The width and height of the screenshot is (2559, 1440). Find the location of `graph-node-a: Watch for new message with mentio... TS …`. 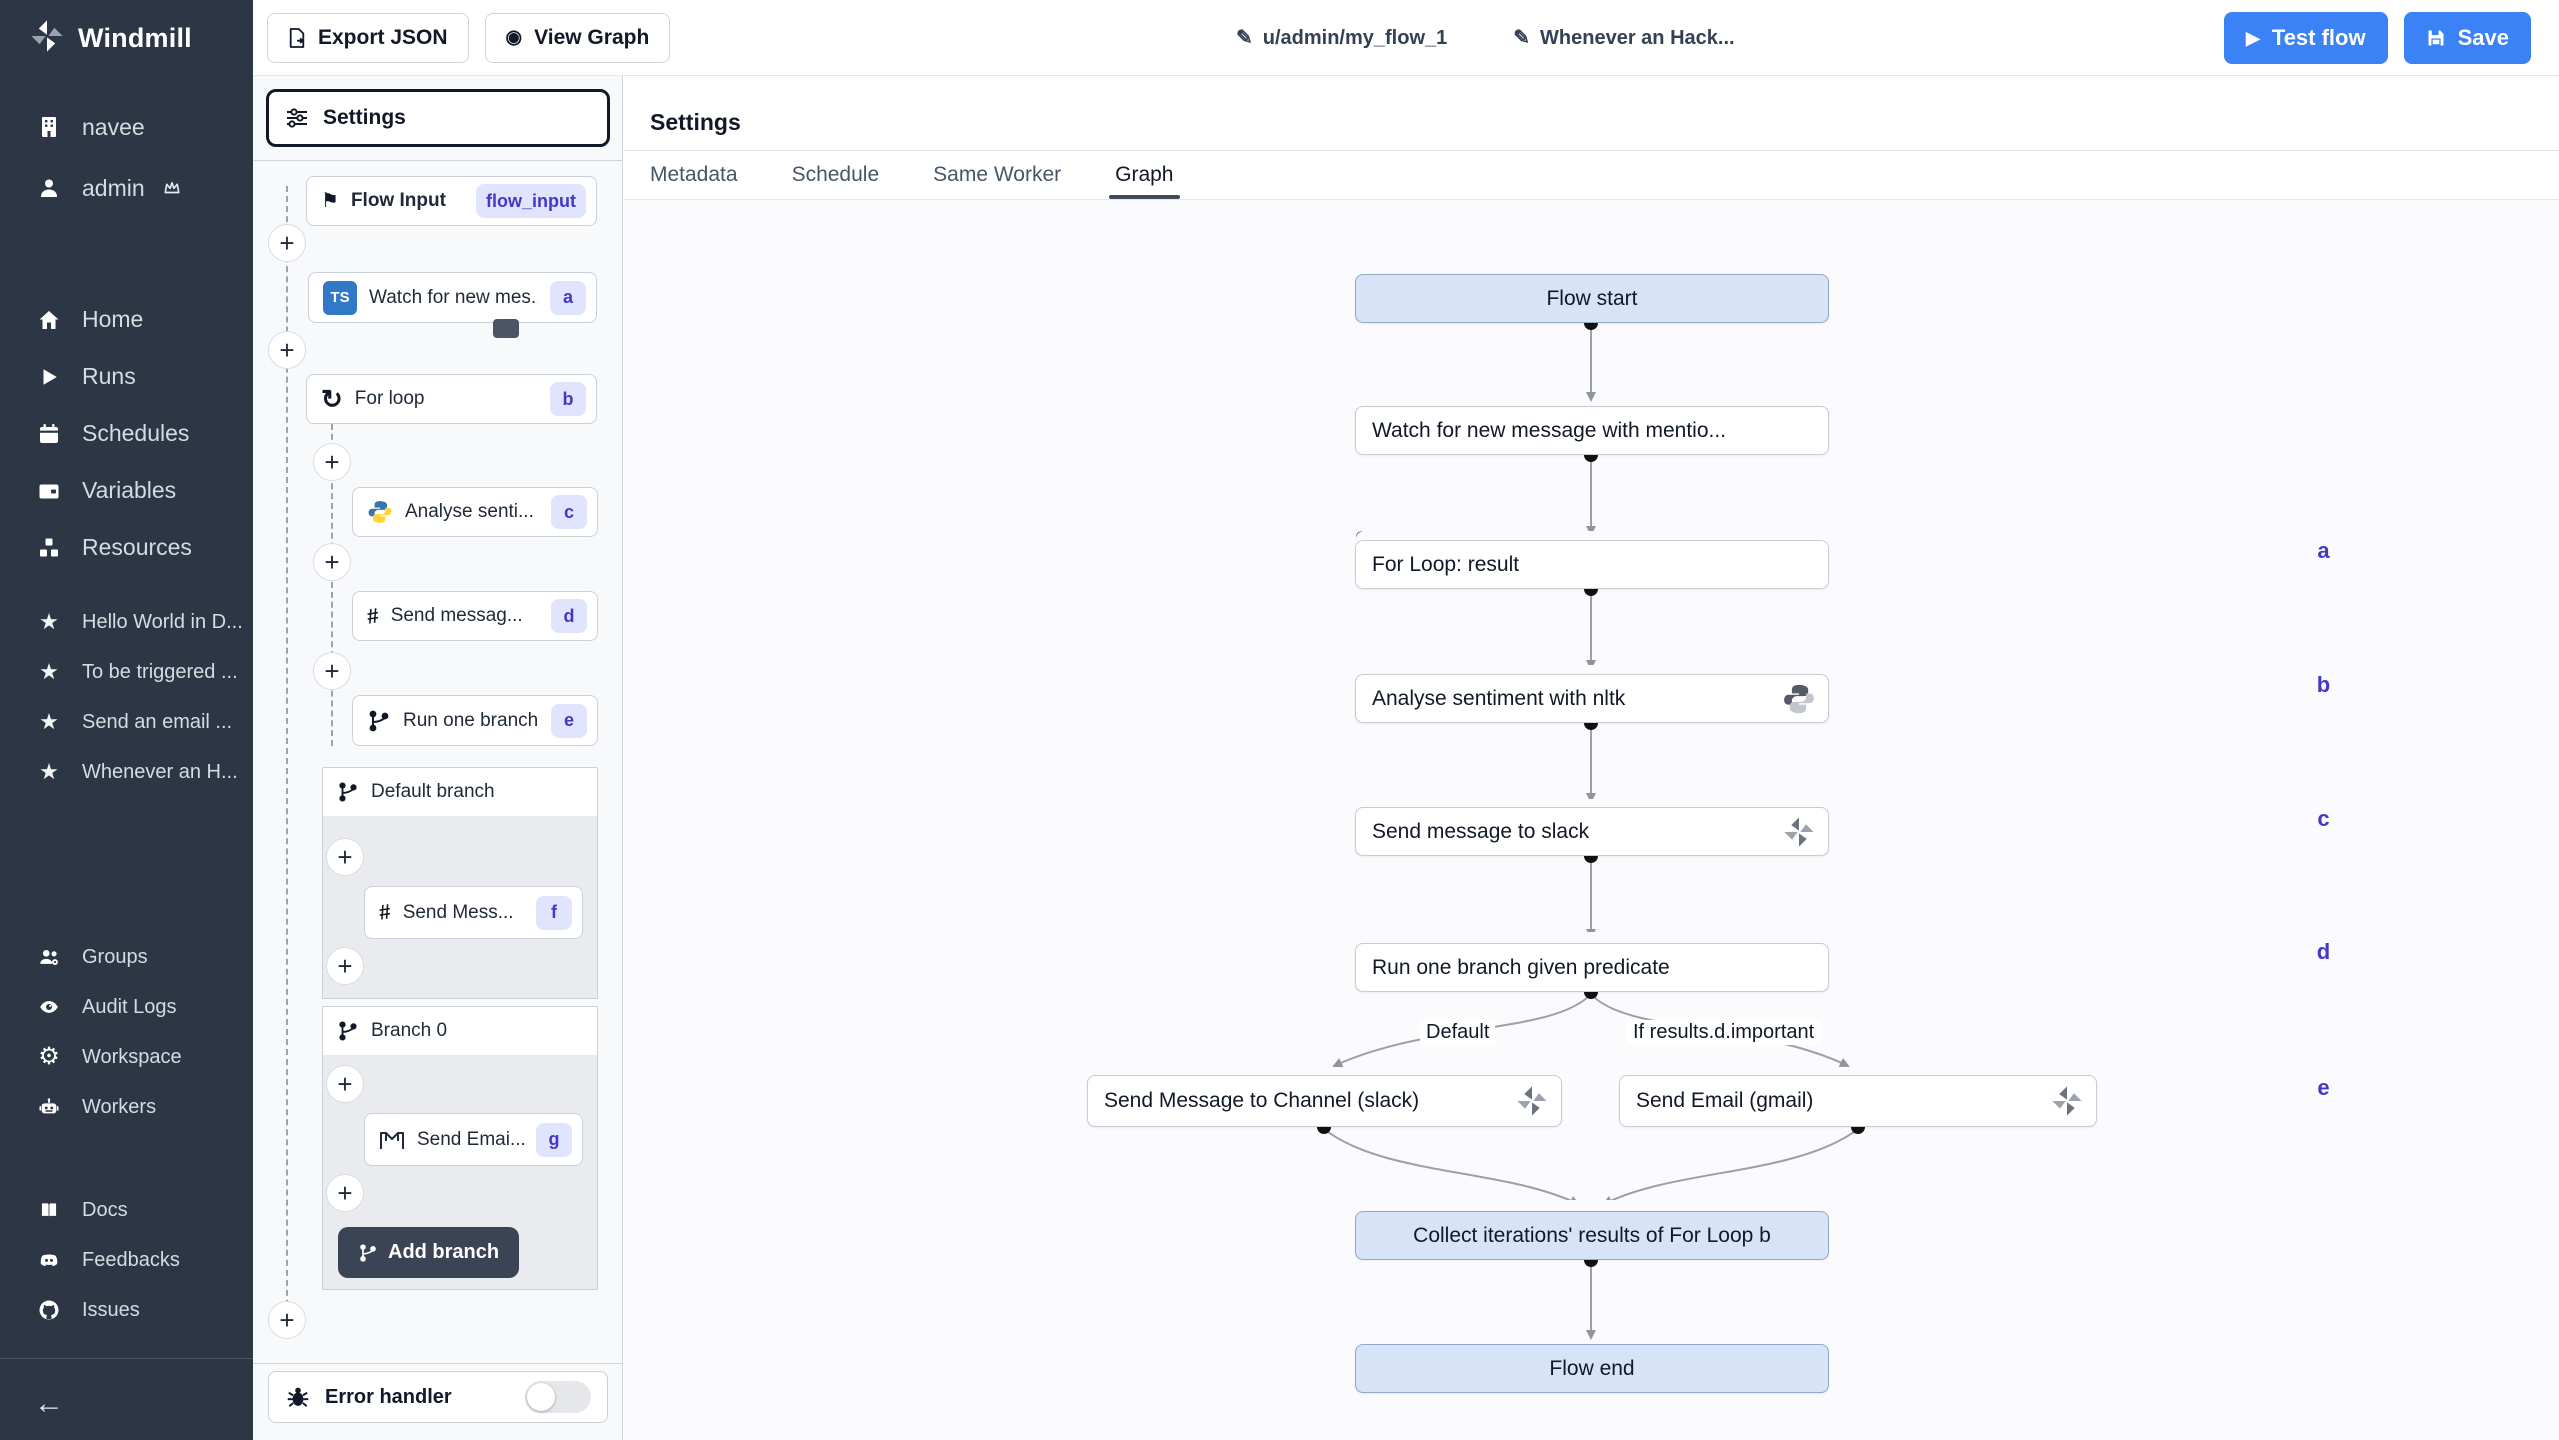

graph-node-a: Watch for new message with mentio... TS … is located at coordinates (1957, 488).